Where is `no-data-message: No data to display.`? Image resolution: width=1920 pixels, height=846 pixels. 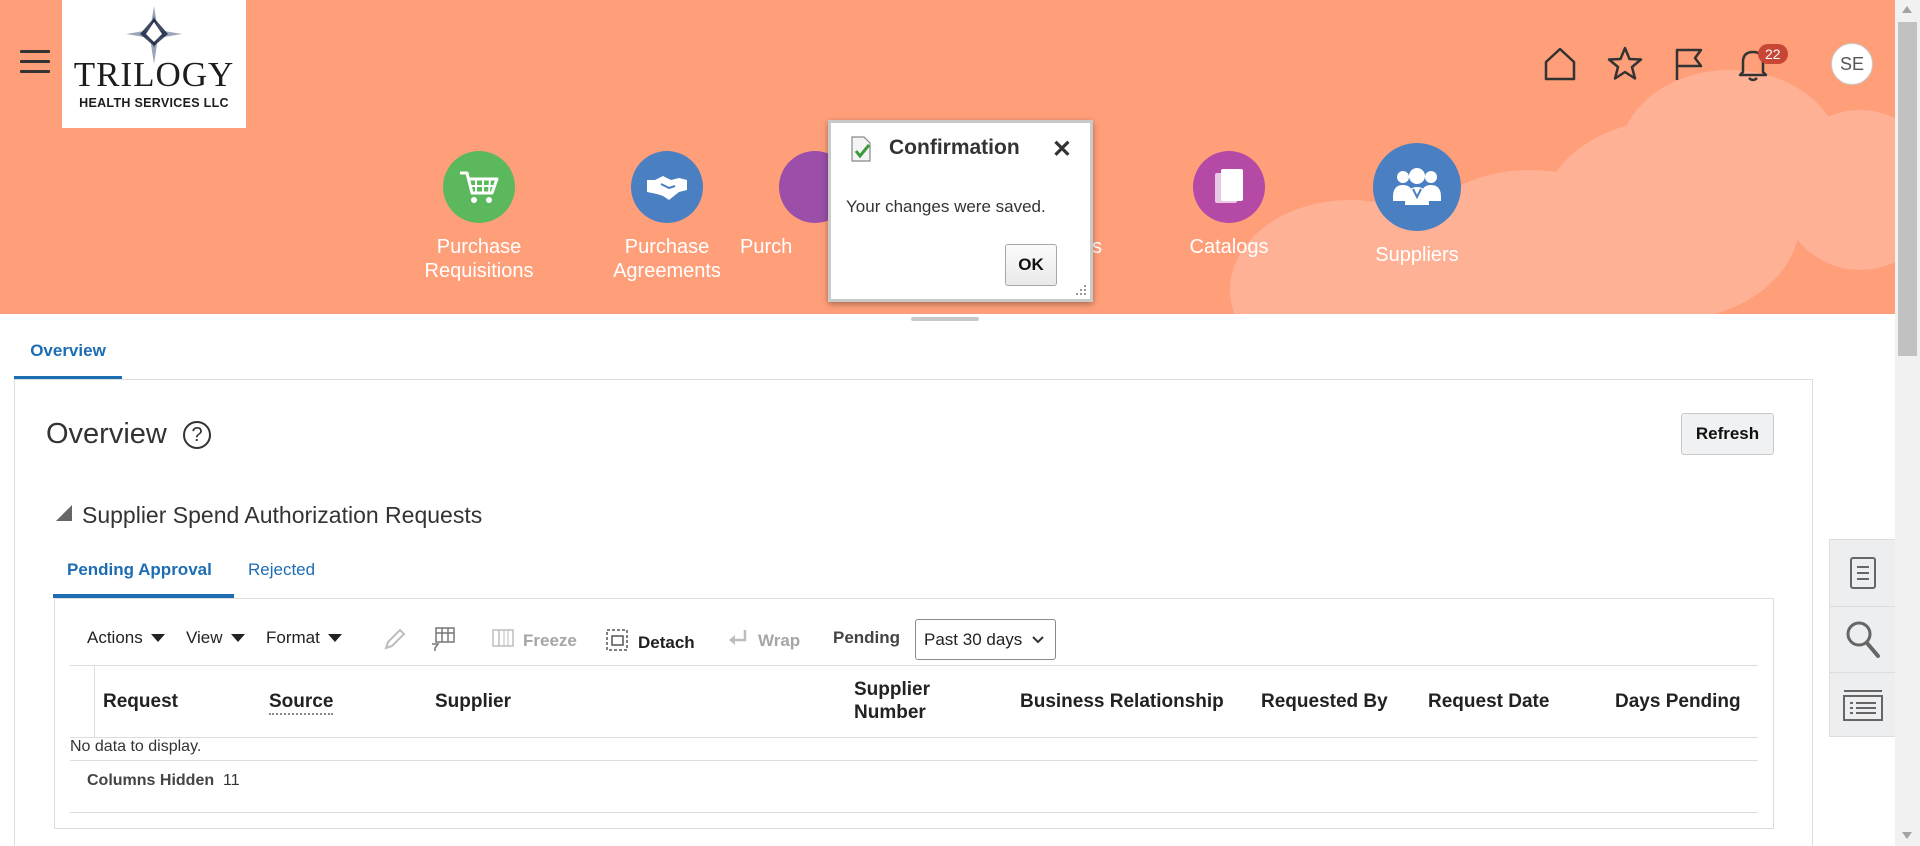 no-data-message: No data to display. is located at coordinates (136, 746).